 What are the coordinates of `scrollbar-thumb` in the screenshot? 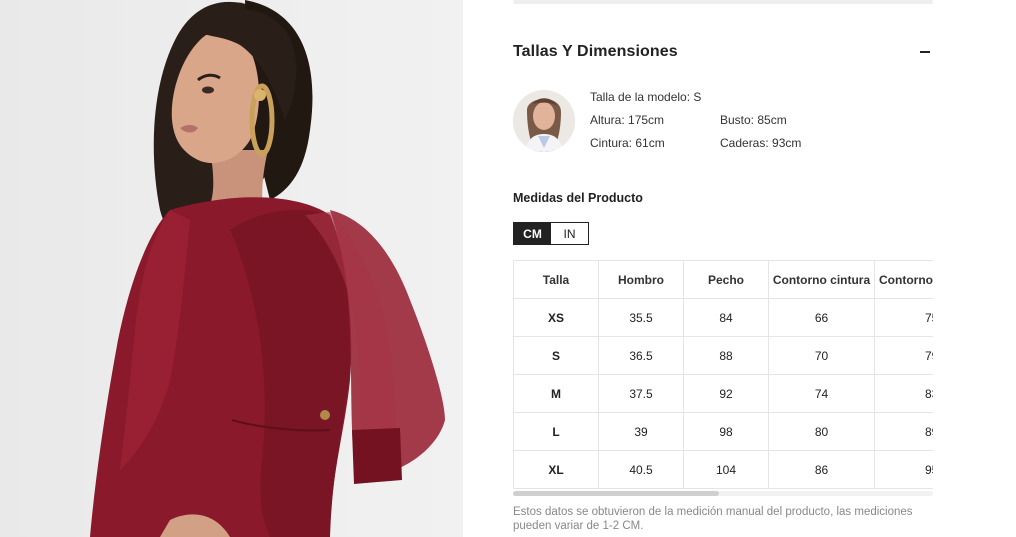 It's located at (616, 493).